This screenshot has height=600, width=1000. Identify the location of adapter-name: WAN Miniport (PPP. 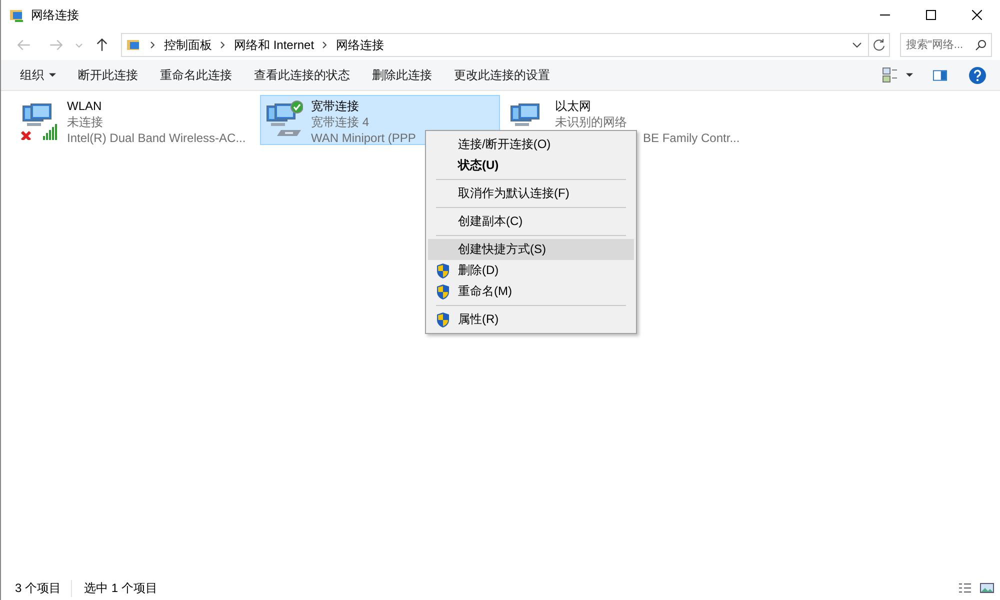
(363, 138).